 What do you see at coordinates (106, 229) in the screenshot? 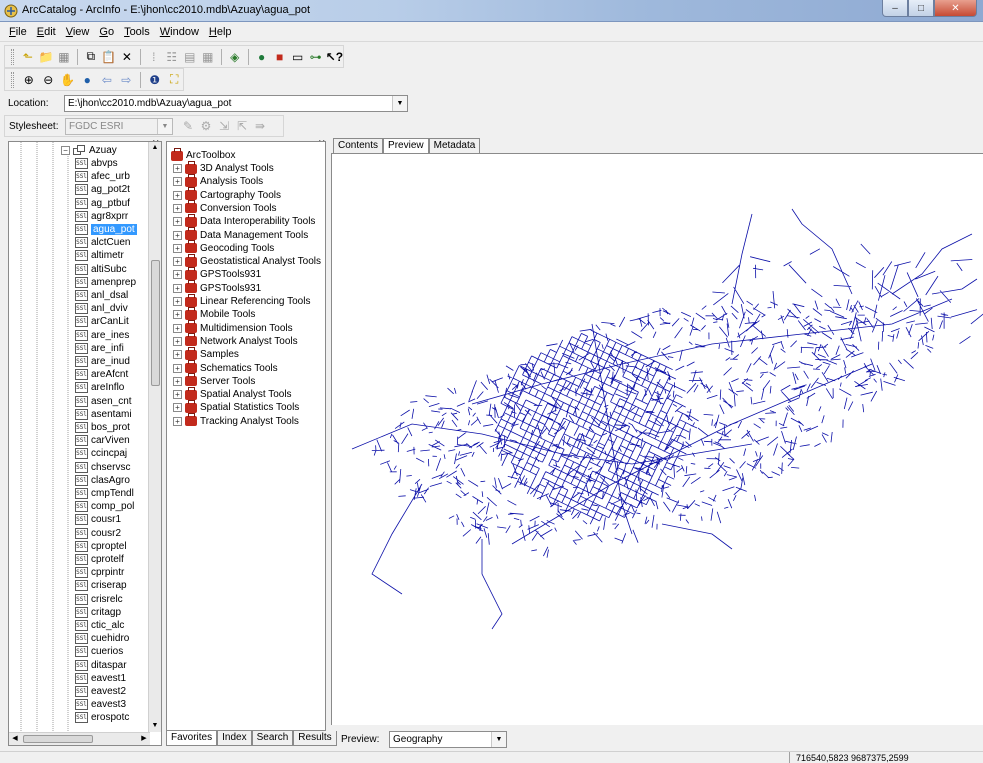
I see `tree-item-agua_pot: SSl agua_pot` at bounding box center [106, 229].